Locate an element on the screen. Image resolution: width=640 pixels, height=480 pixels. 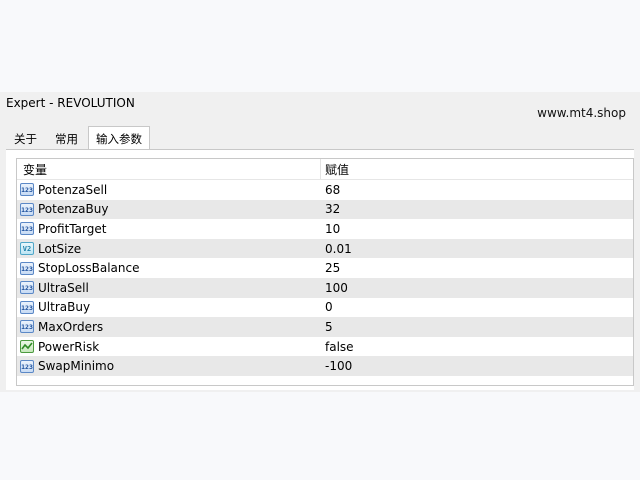
tab-common: 常用 is located at coordinates (66, 138).